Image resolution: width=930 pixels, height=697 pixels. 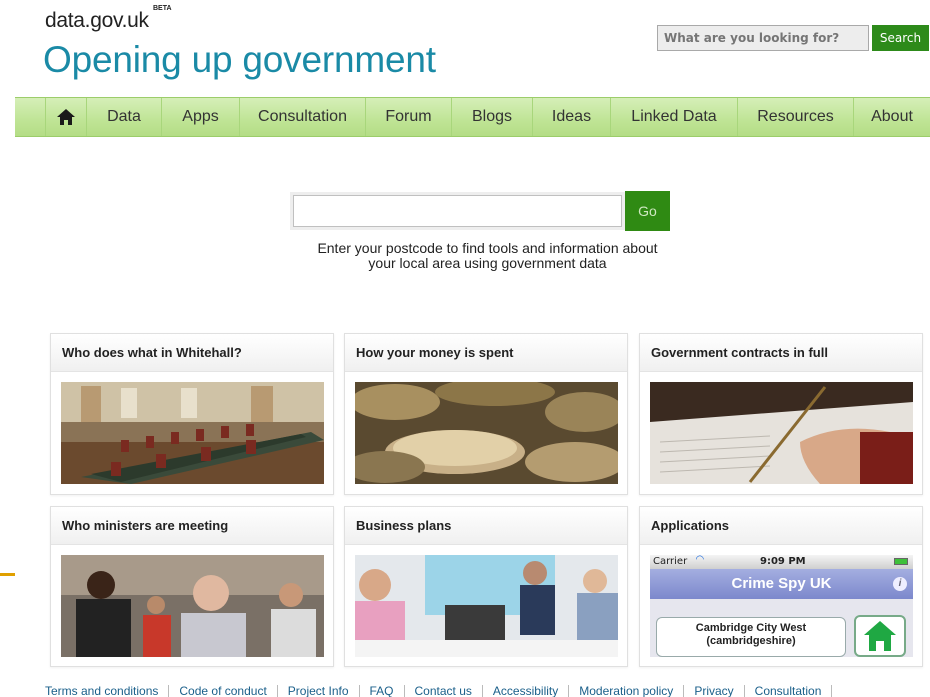 I want to click on card-ministers: Who ministers are meeting, so click(x=192, y=586).